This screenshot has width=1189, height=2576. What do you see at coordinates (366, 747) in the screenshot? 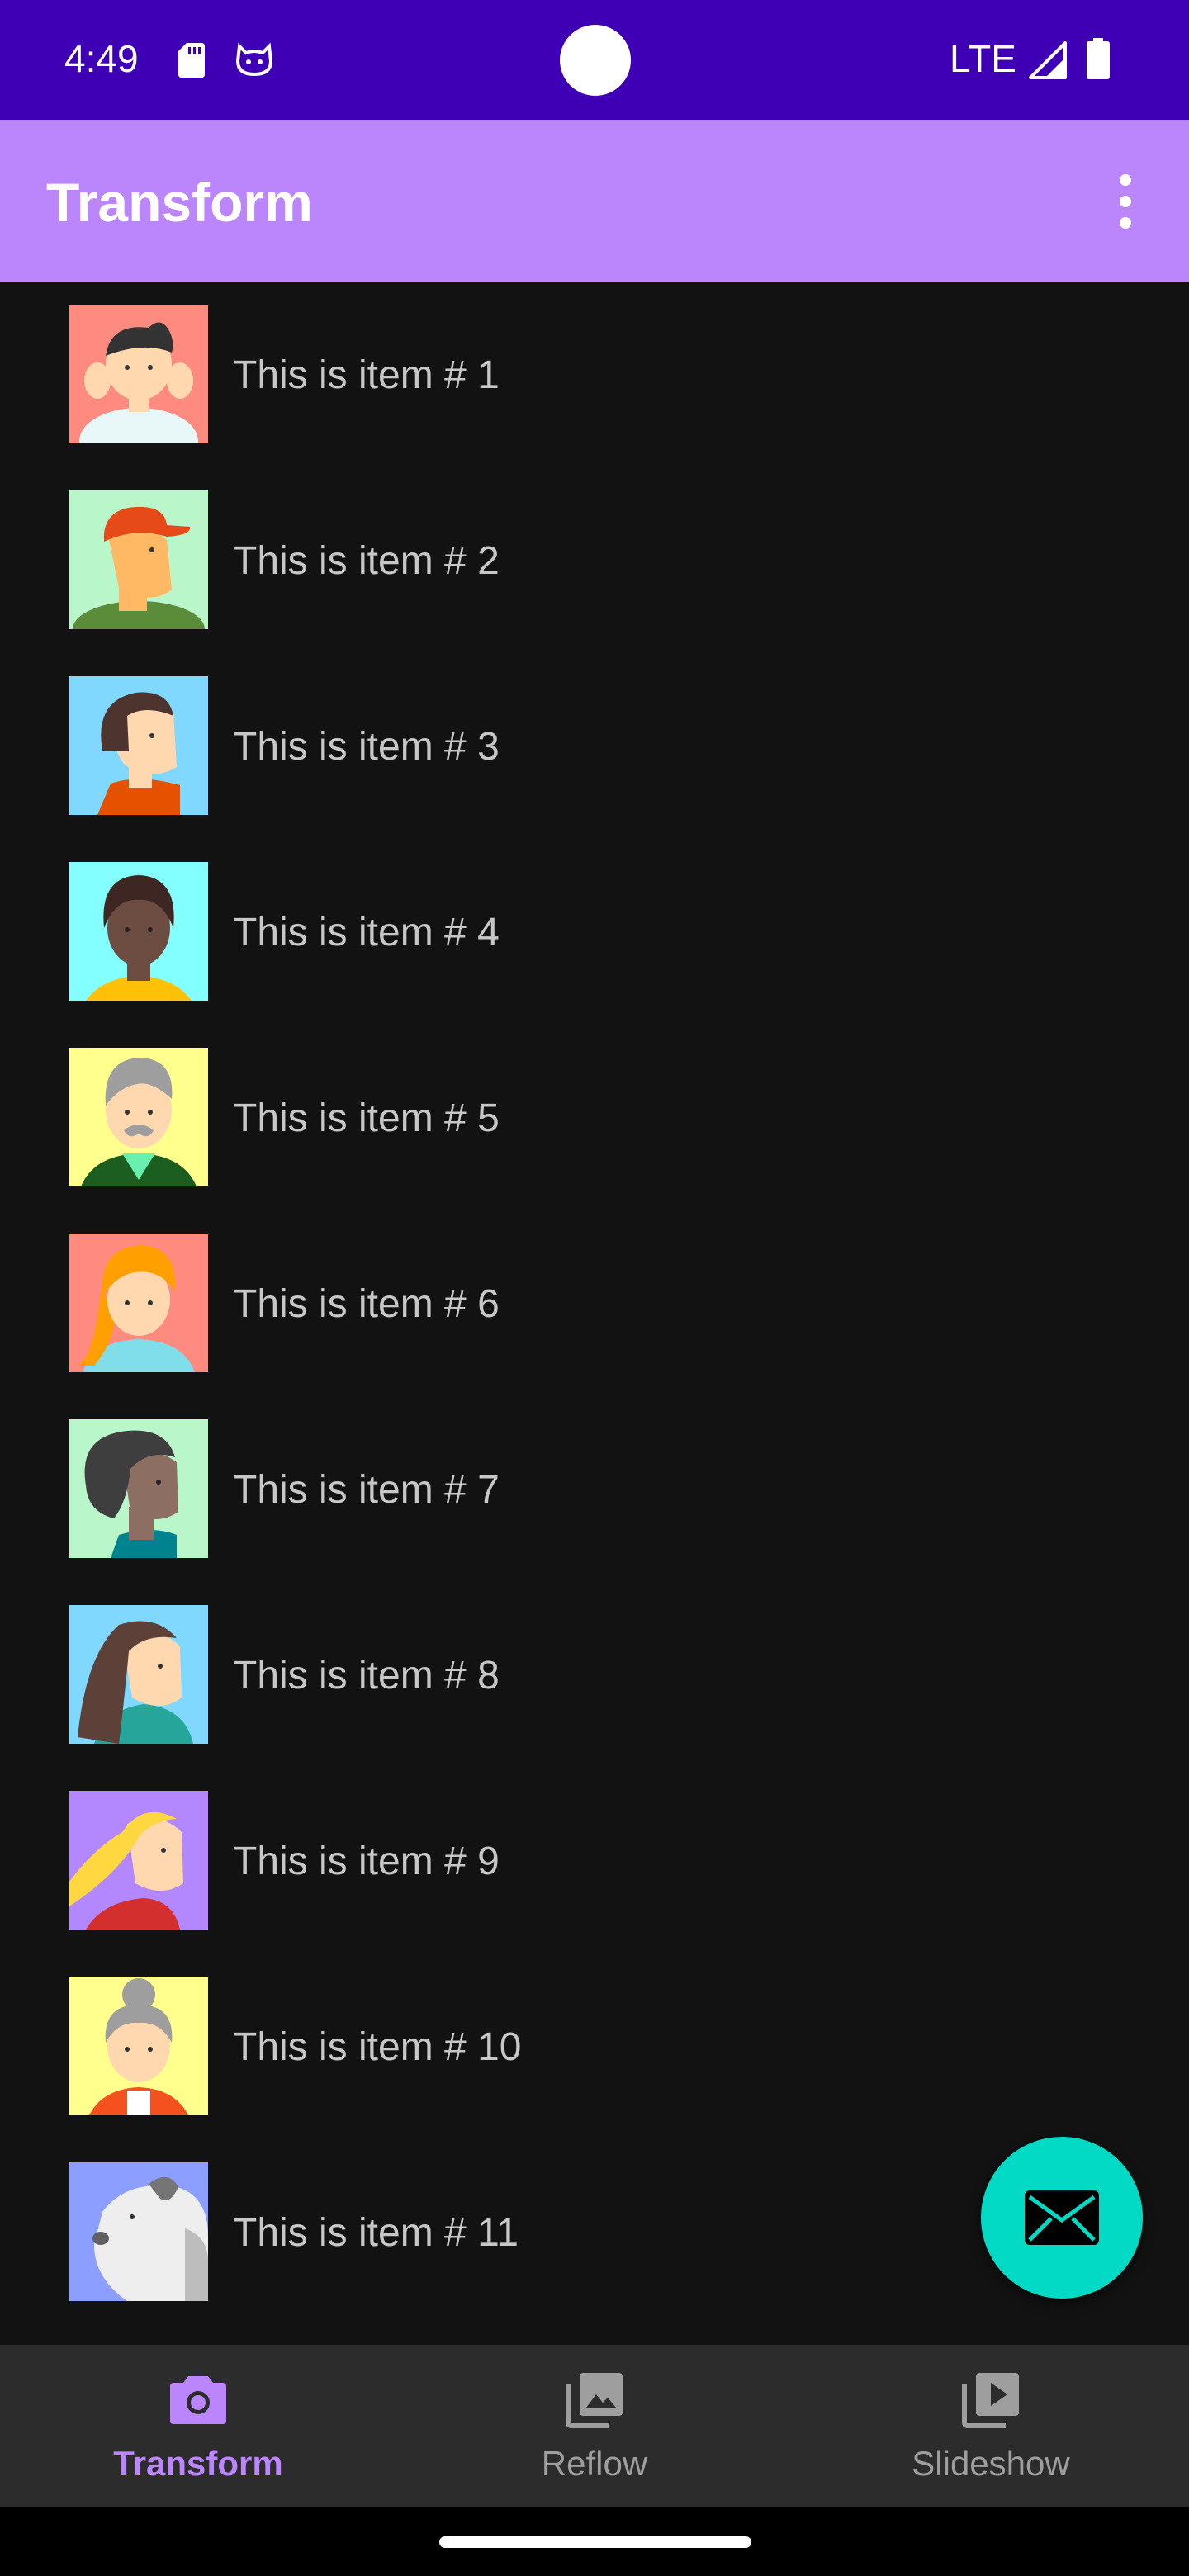
I see `list-item-label: This is item # 3` at bounding box center [366, 747].